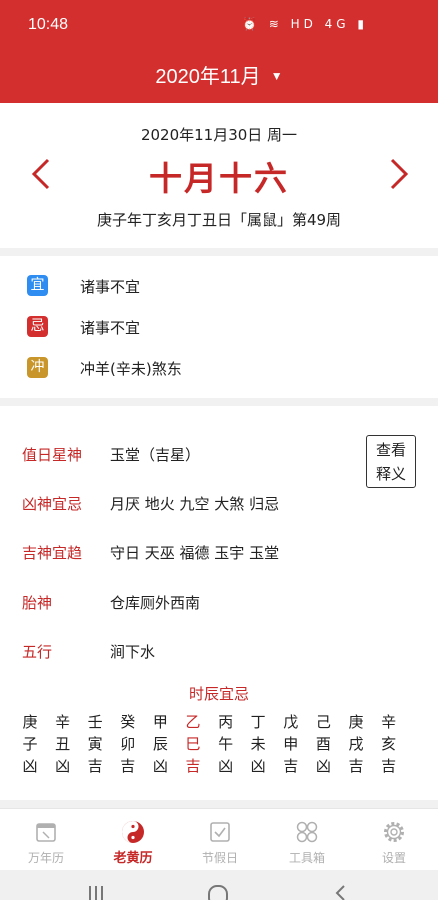  Describe the element at coordinates (37, 603) in the screenshot. I see `detail-label-taishen: 胎神` at that location.